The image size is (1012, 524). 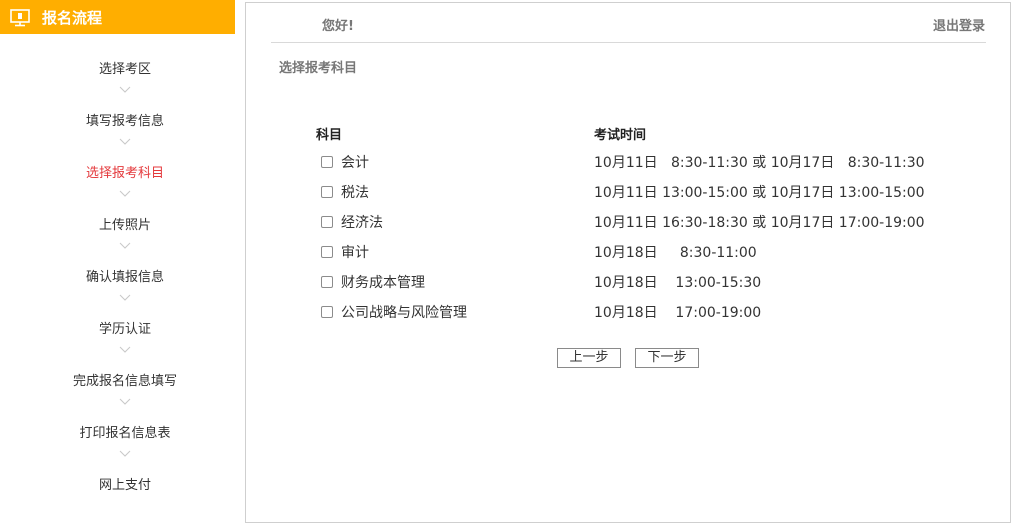 What do you see at coordinates (318, 68) in the screenshot?
I see `section-title: 选择报考科目` at bounding box center [318, 68].